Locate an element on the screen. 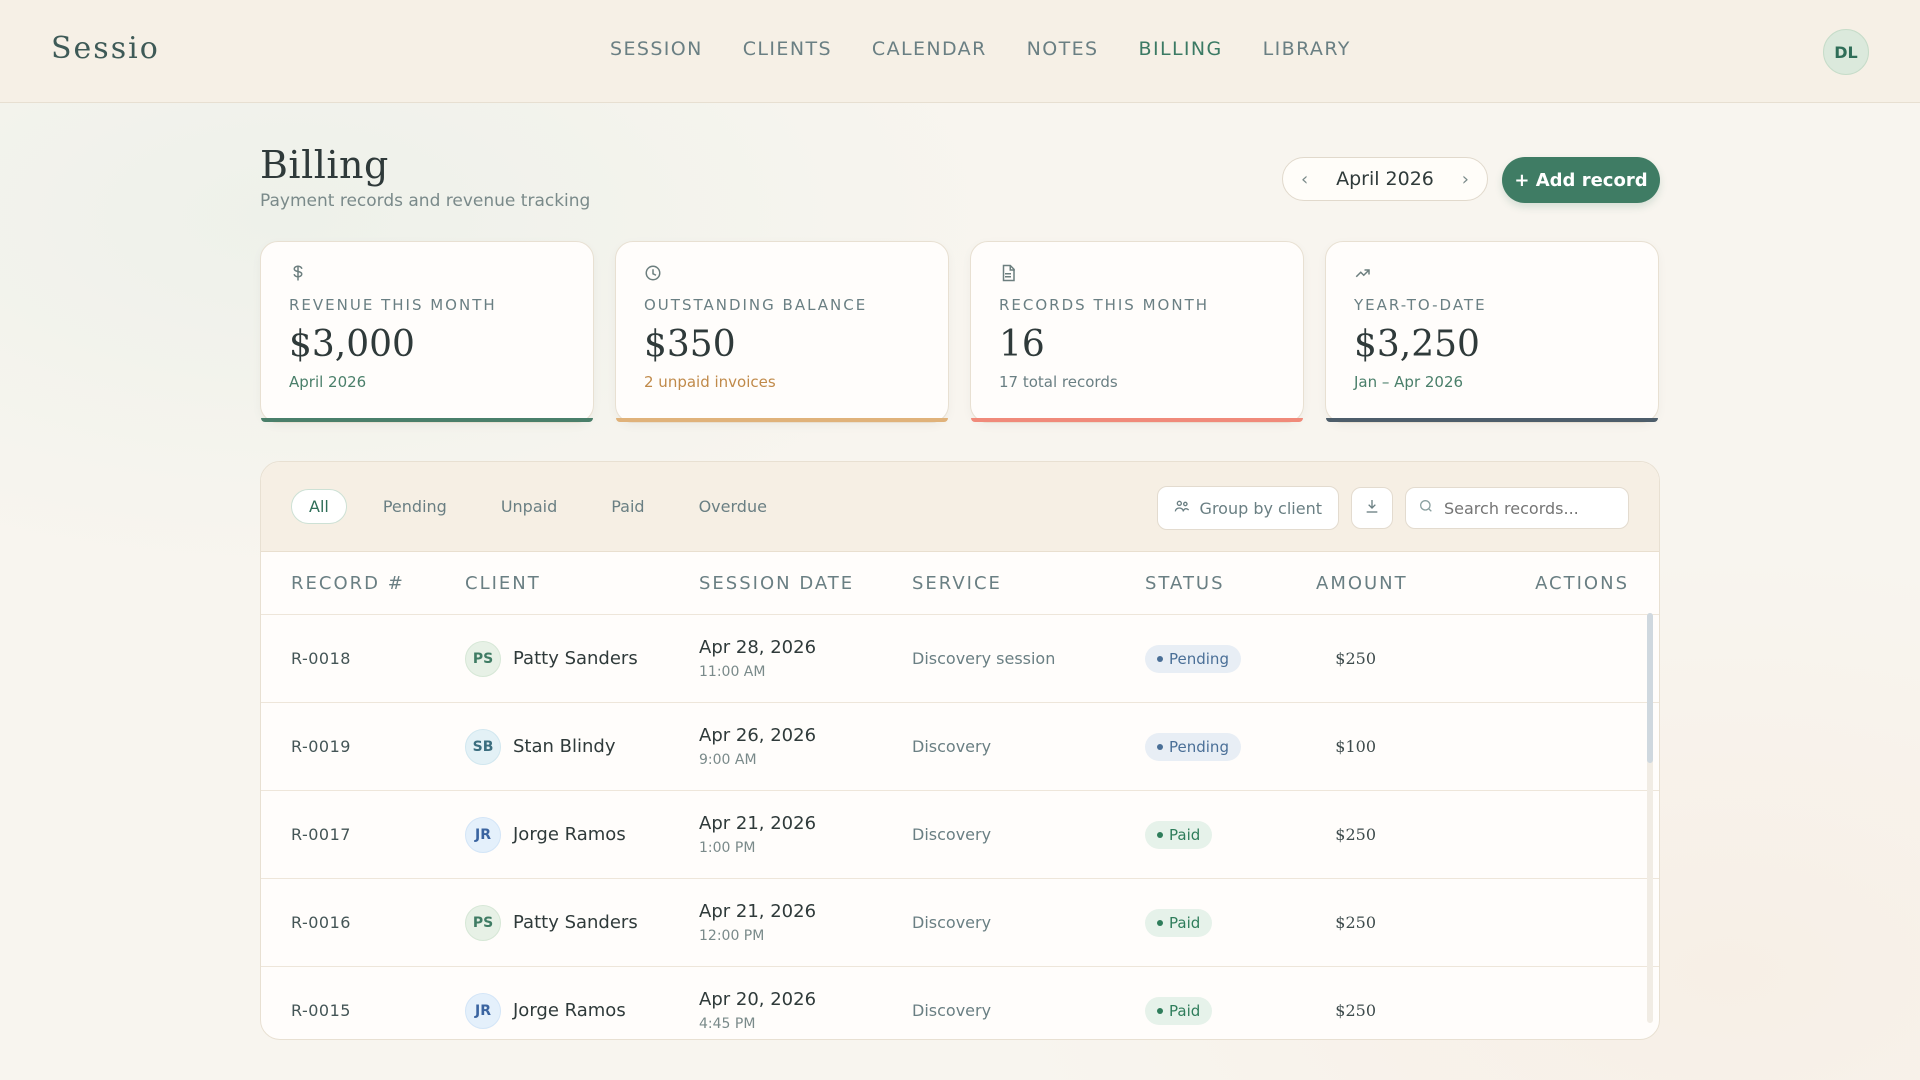 The width and height of the screenshot is (1920, 1080). session-date: Apr 20, 2026 4:45 PM is located at coordinates (805, 1010).